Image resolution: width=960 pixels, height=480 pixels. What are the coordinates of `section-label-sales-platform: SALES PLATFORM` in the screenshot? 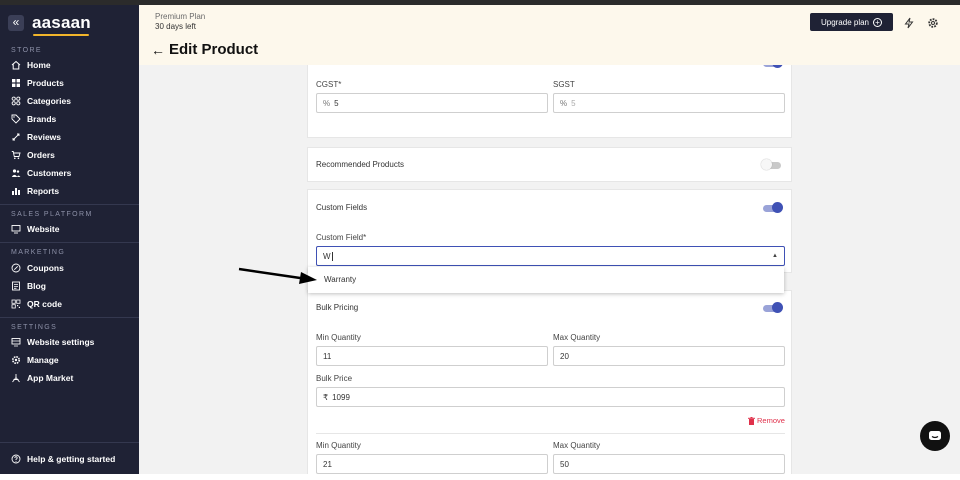 It's located at (52, 214).